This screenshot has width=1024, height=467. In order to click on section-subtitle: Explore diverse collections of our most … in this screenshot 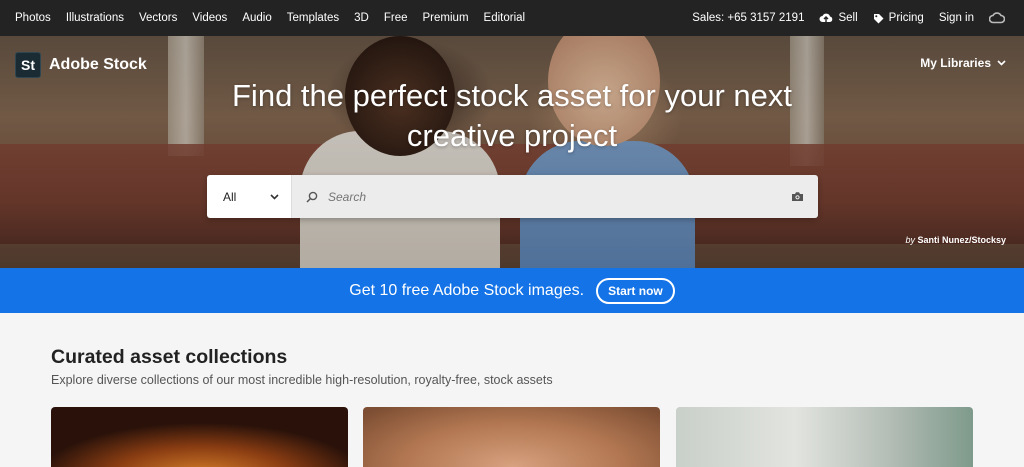, I will do `click(302, 380)`.